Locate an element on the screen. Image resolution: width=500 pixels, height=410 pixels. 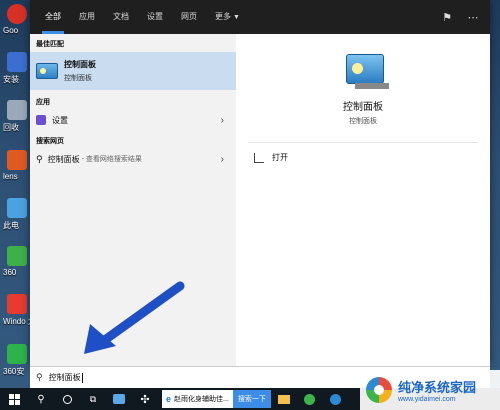
desktop-icon-this-pc: 此电 is located at coordinates (16, 214).